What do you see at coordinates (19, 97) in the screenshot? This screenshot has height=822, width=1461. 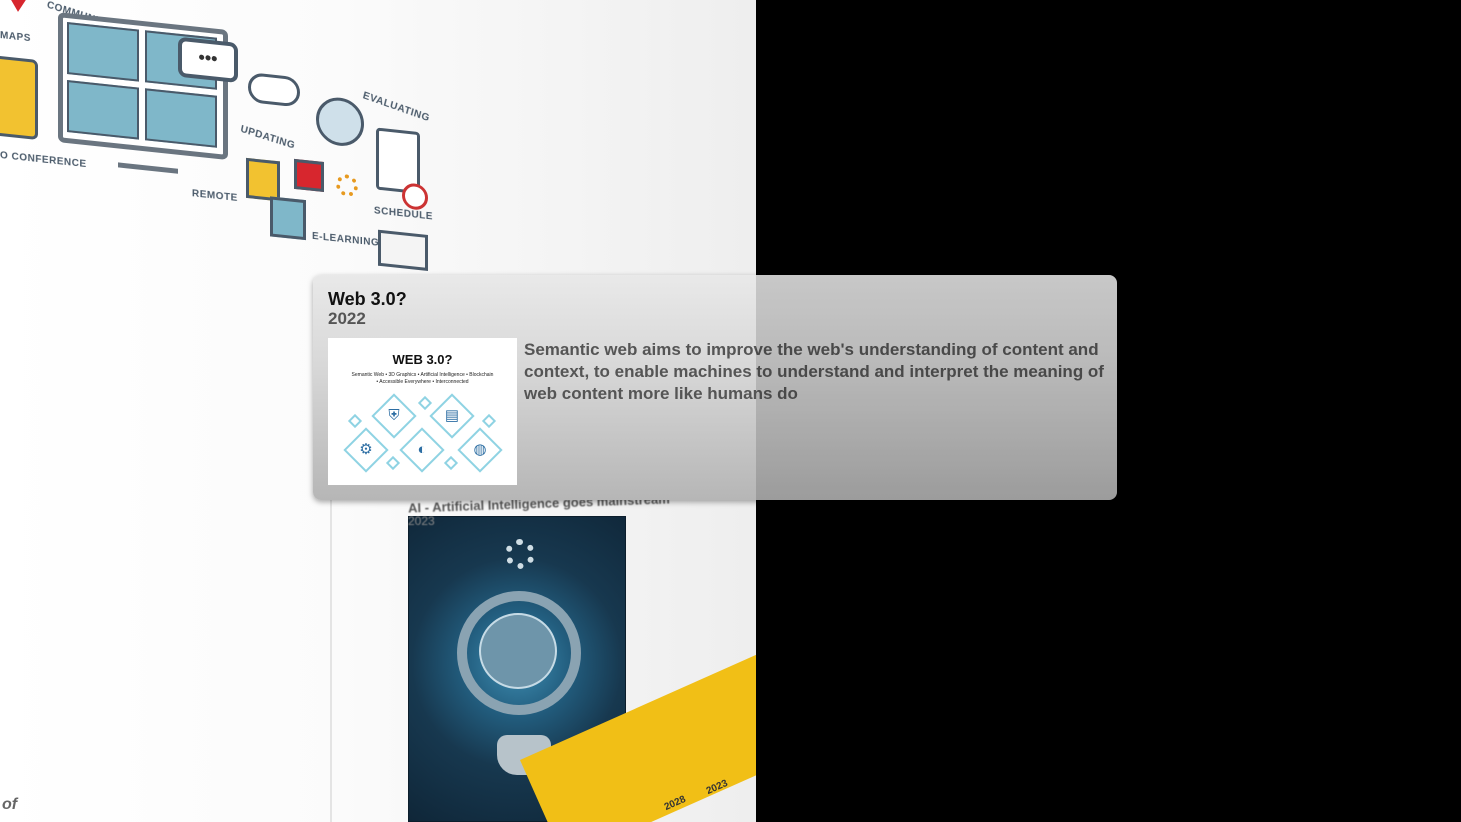 I see `person-icon` at bounding box center [19, 97].